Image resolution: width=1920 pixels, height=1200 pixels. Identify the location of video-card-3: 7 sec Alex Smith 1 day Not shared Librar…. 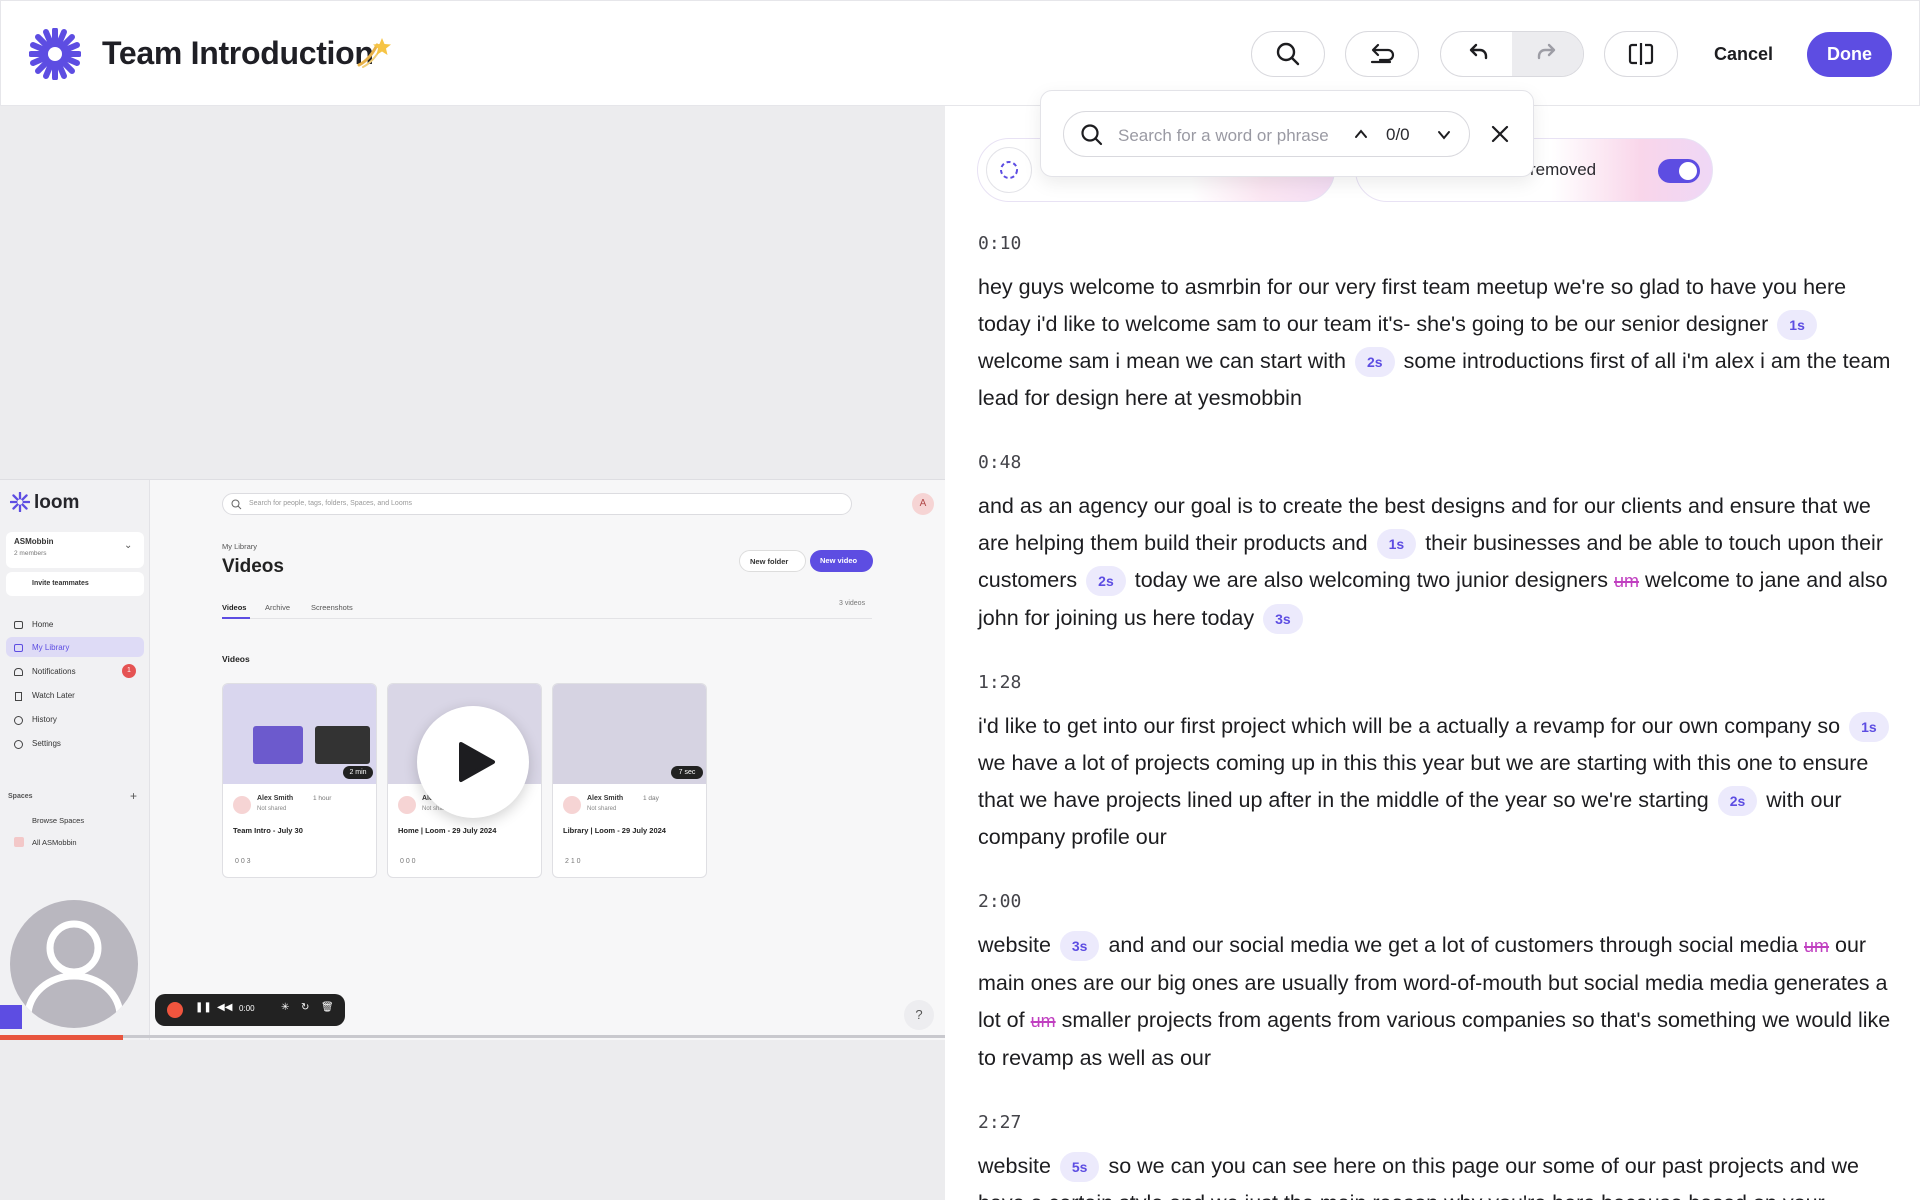
(629, 780).